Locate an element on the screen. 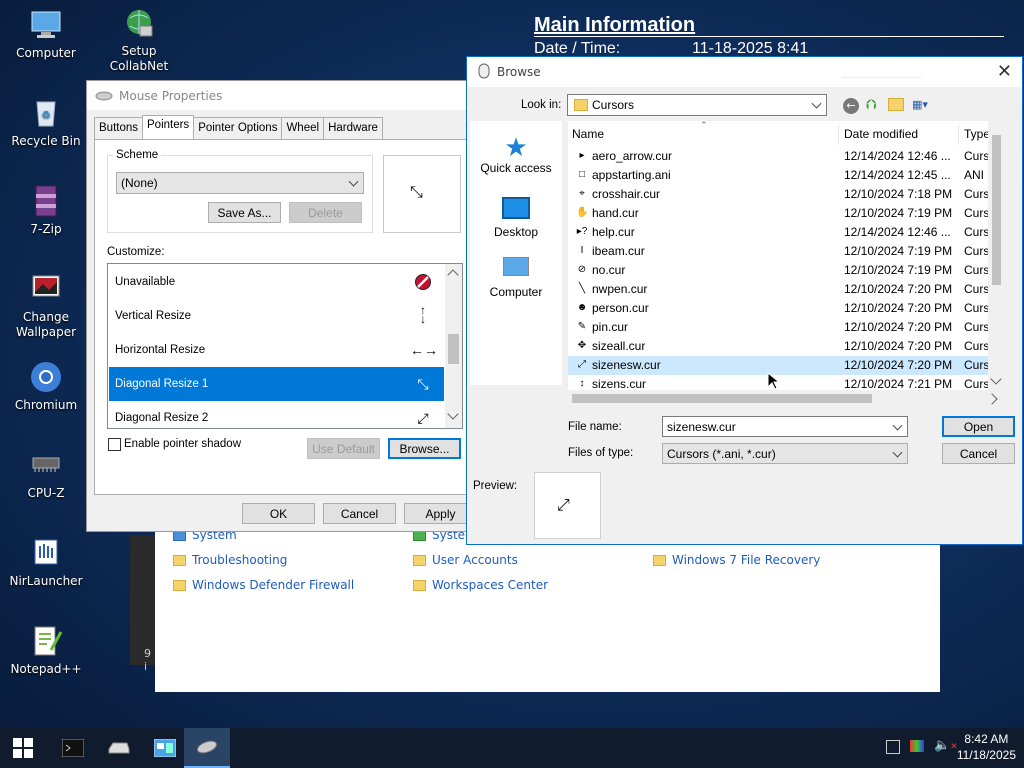 The height and width of the screenshot is (768, 1024). tab-wheel: Wheel is located at coordinates (303, 128).